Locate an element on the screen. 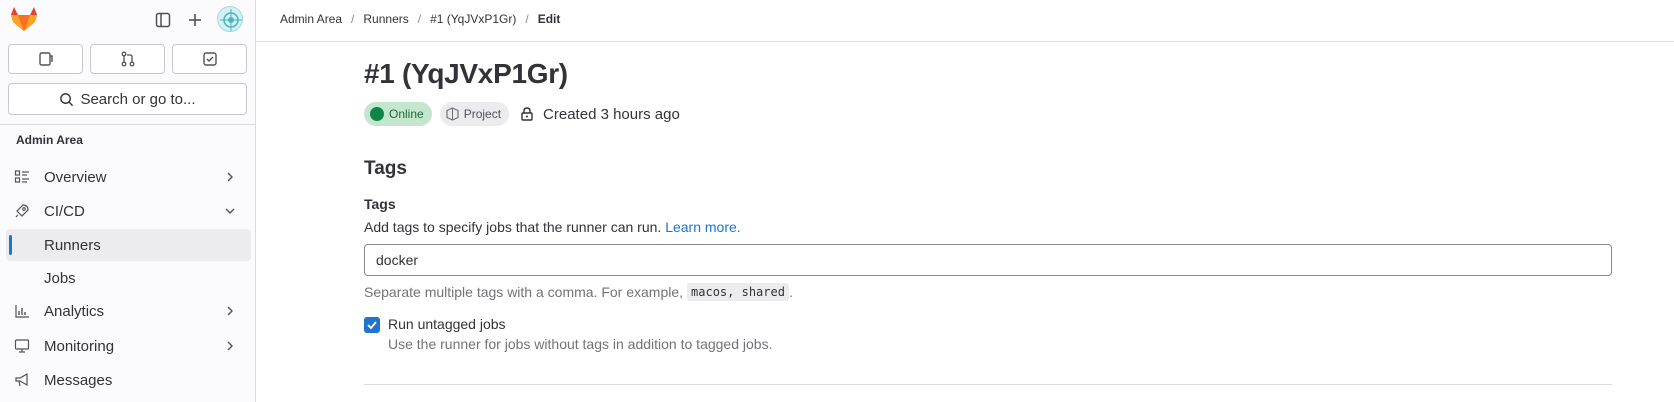  sidebar-divider is located at coordinates (128, 124).